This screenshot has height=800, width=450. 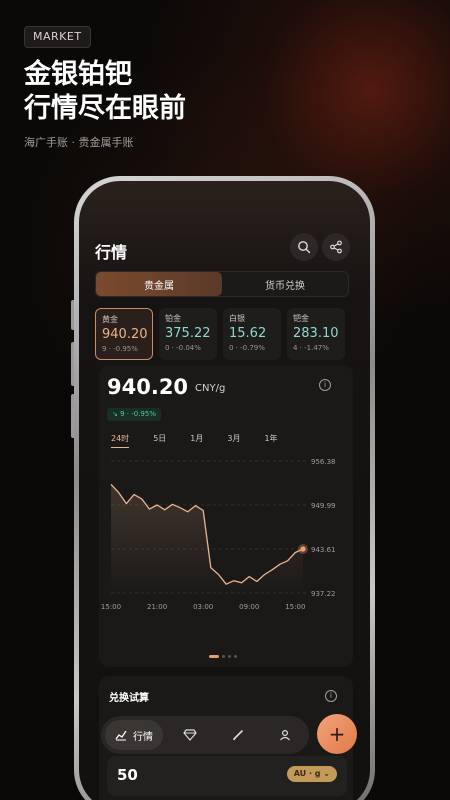 What do you see at coordinates (120, 440) in the screenshot?
I see `range-tab-24h: 24时` at bounding box center [120, 440].